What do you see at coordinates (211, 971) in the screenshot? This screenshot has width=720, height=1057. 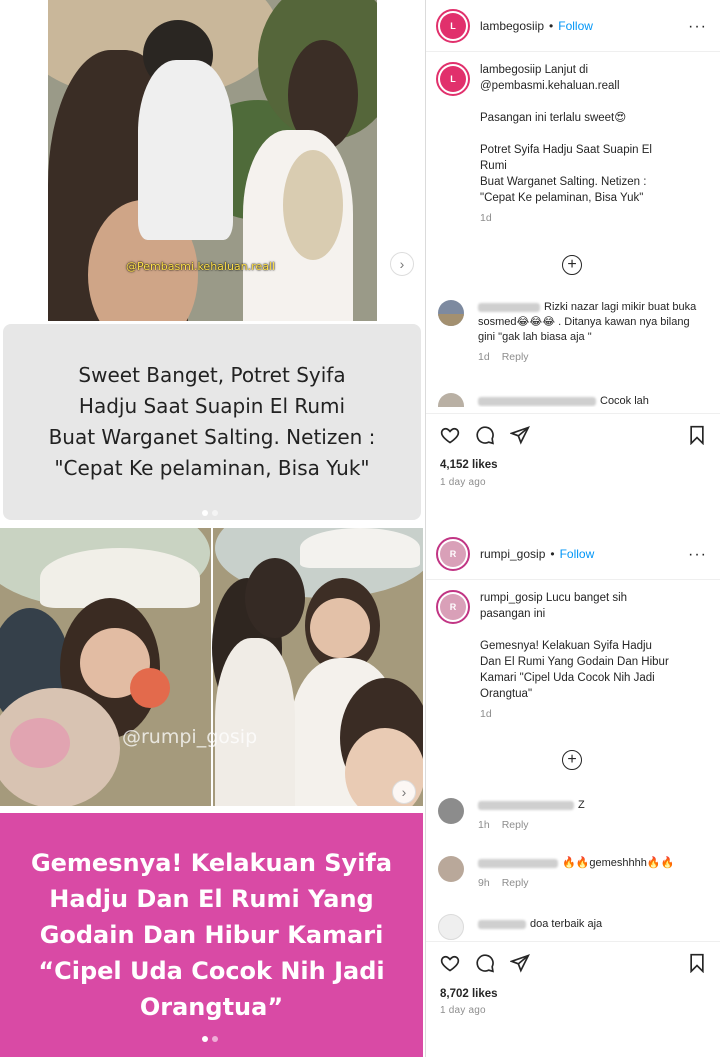 I see `caption-line: “Cipel Uda Cocok Nih Jadi` at bounding box center [211, 971].